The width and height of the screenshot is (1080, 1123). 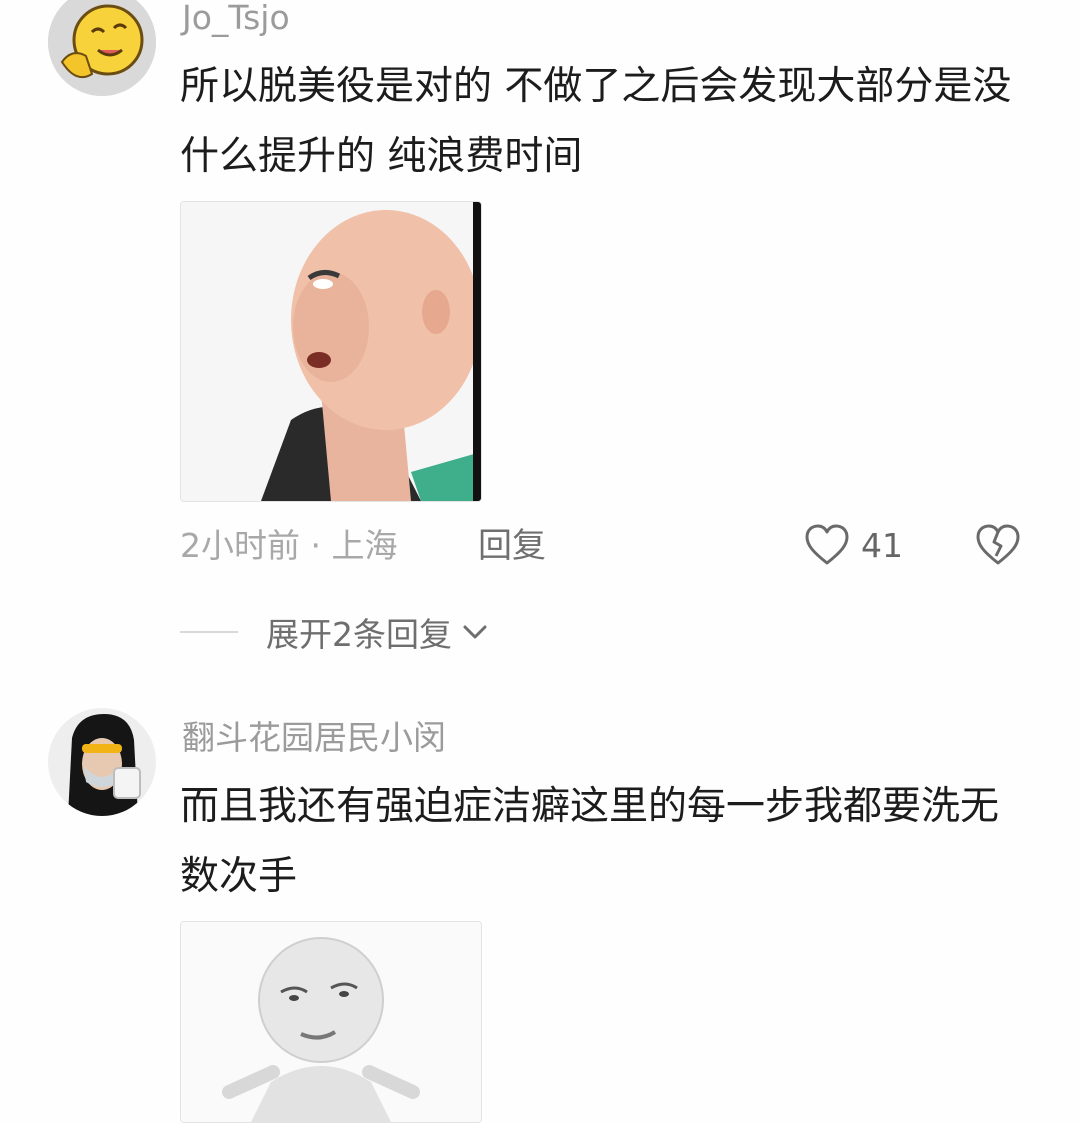 I want to click on user-photo-icon, so click(x=102, y=762).